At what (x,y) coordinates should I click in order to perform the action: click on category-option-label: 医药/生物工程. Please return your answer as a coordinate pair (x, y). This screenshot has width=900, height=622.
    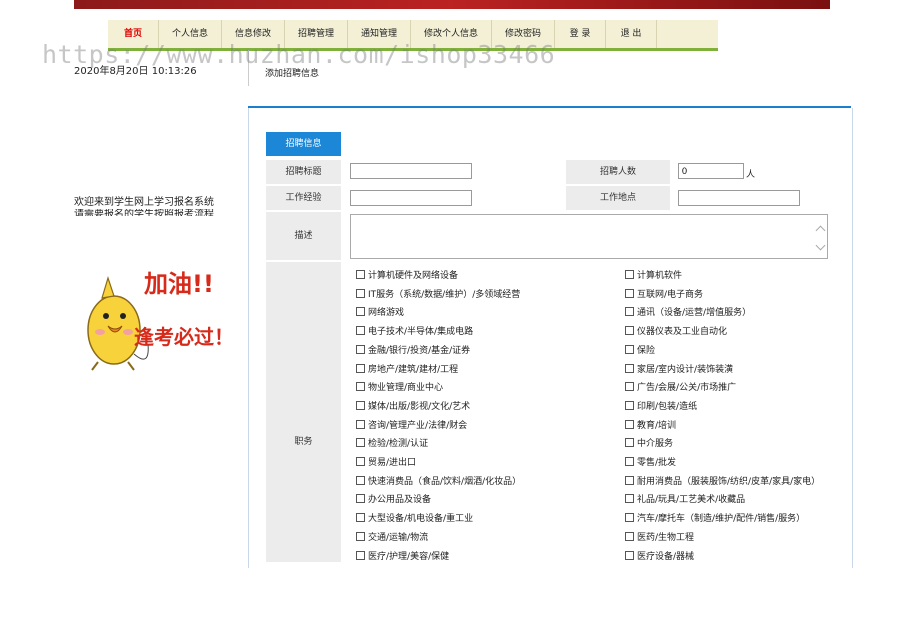
    Looking at the image, I should click on (666, 537).